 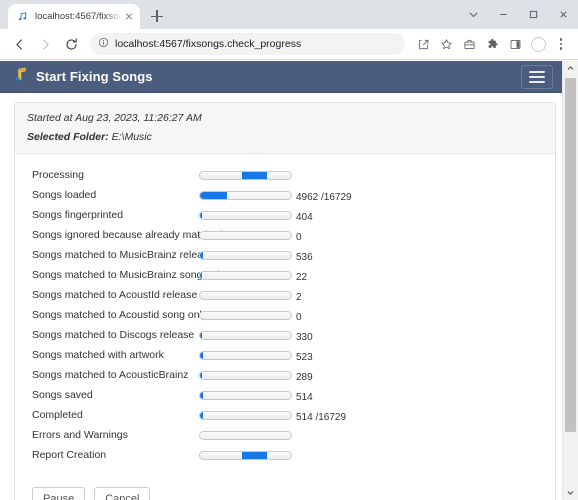 I want to click on progress-row: Songs loaded 4962 /16729, so click(x=283, y=195).